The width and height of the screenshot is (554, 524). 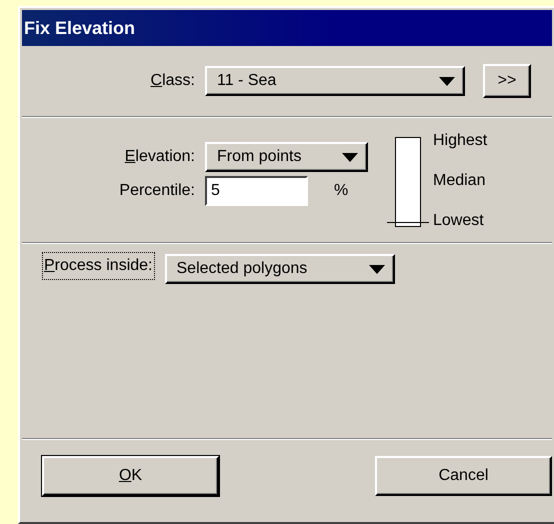 I want to click on window-title: Fix Elevation, so click(x=80, y=28).